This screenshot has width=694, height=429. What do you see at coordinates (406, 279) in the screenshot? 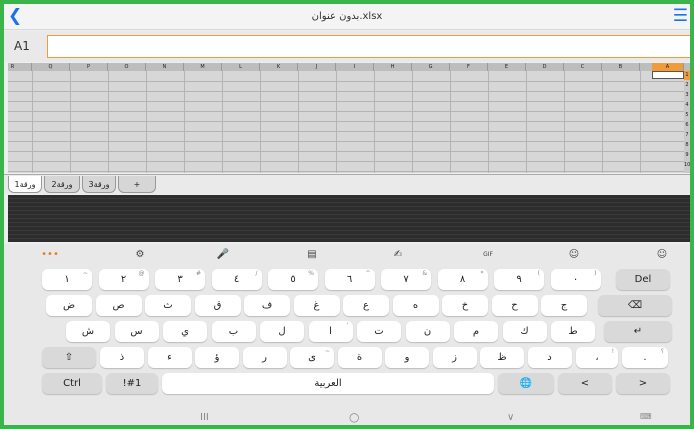
I see `digit-key: ٧ &` at bounding box center [406, 279].